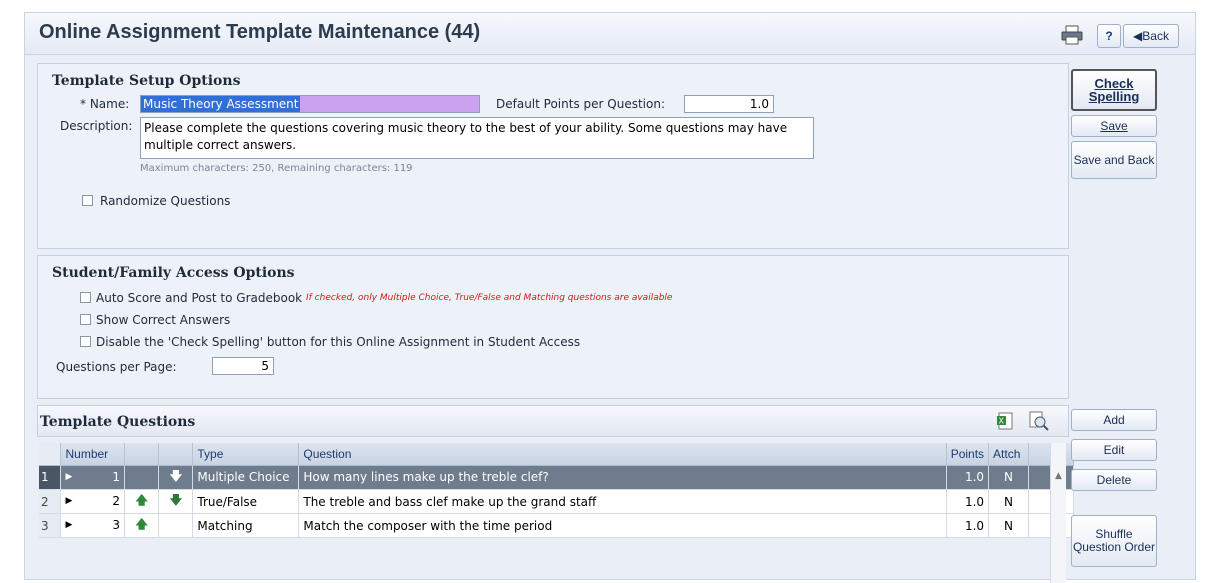 This screenshot has height=583, width=1206. Describe the element at coordinates (173, 273) in the screenshot. I see `student-title: Student/Family Access Options` at that location.